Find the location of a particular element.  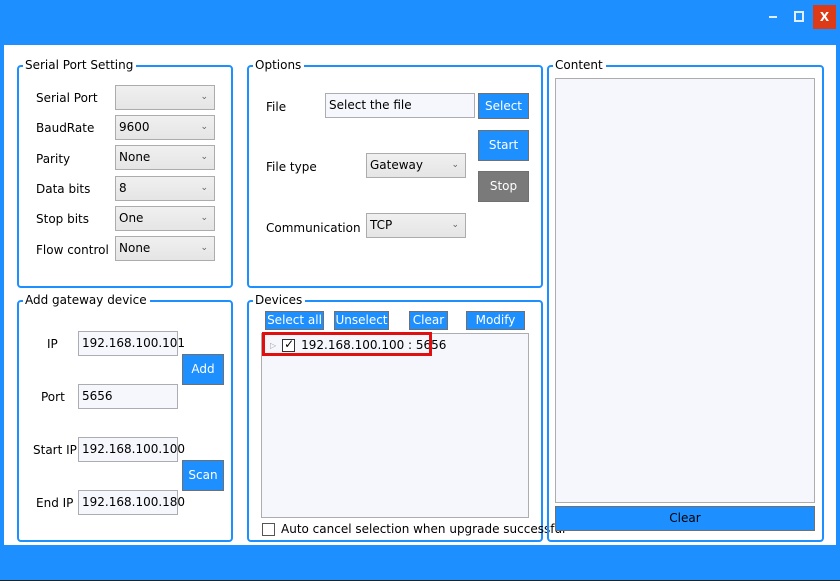

file-path-input: Select the file is located at coordinates (400, 105).